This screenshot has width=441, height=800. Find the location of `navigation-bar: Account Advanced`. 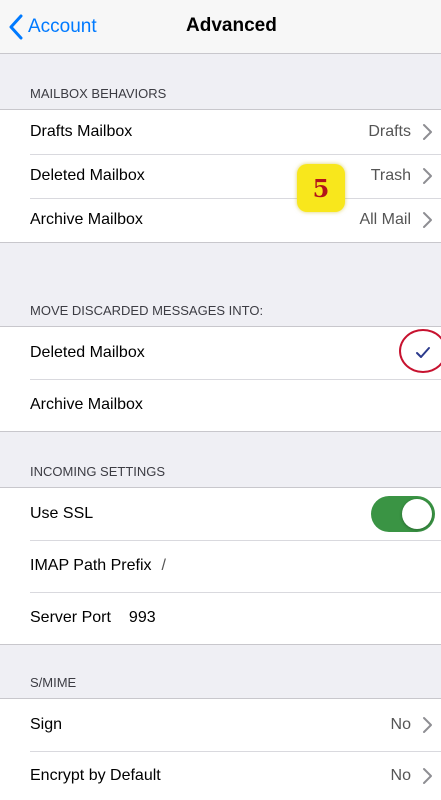

navigation-bar: Account Advanced is located at coordinates (220, 27).